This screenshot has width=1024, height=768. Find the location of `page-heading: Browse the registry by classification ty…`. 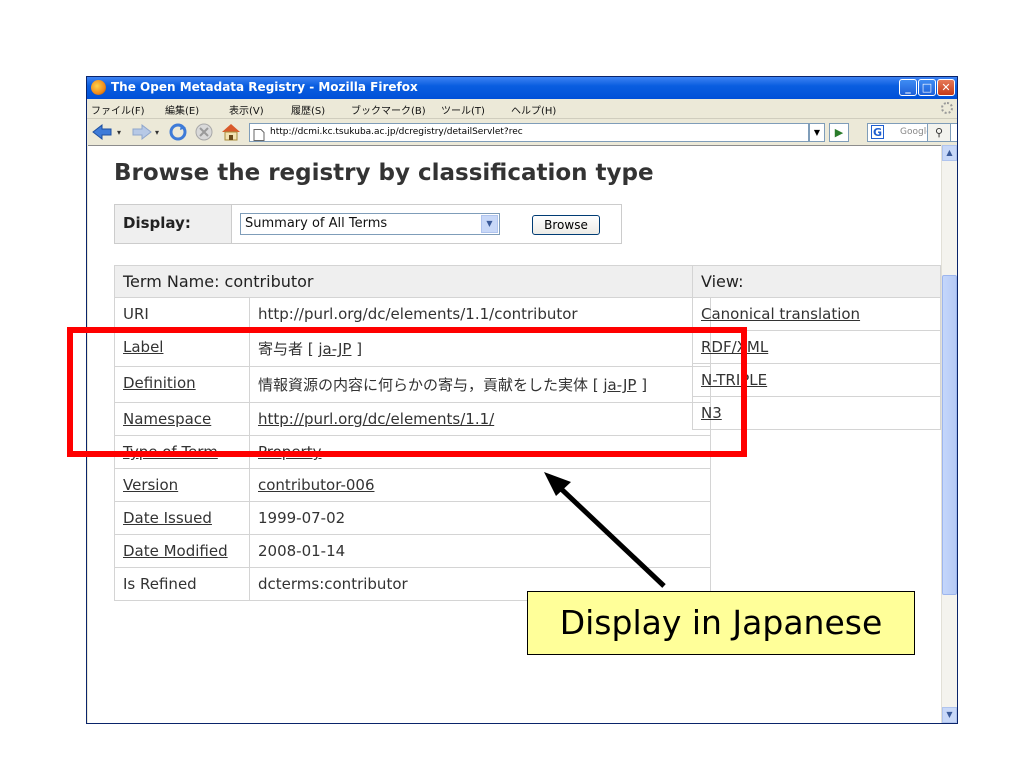

page-heading: Browse the registry by classification ty… is located at coordinates (384, 173).